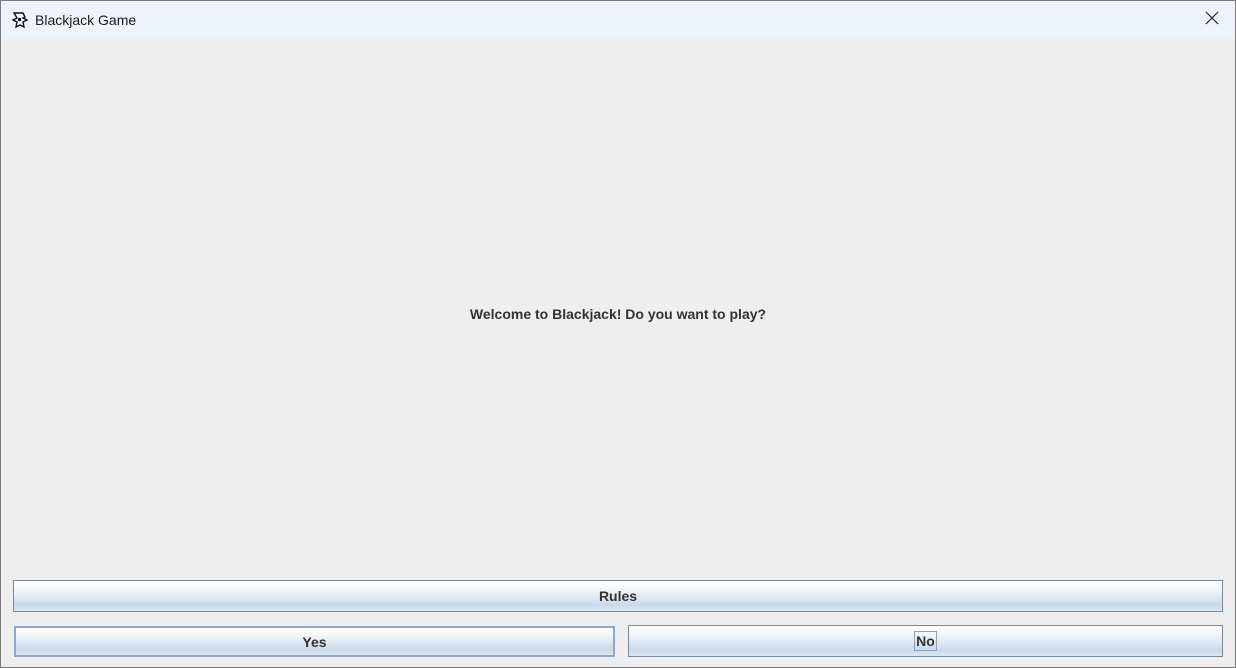 This screenshot has width=1236, height=668. I want to click on no-button: No, so click(925, 641).